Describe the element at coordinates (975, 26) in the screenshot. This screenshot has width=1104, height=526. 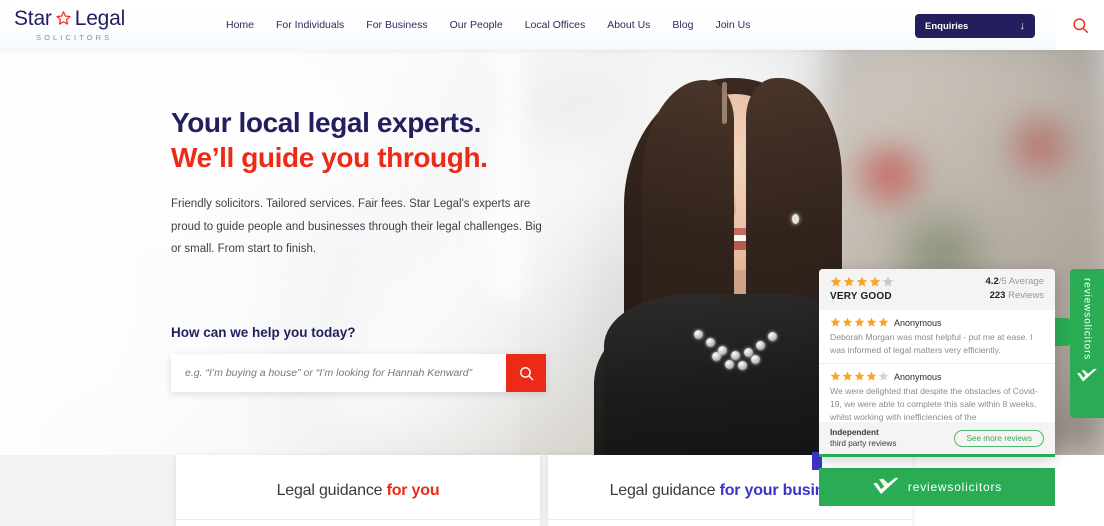
I see `enquiries-button: Enquiries ↓` at that location.